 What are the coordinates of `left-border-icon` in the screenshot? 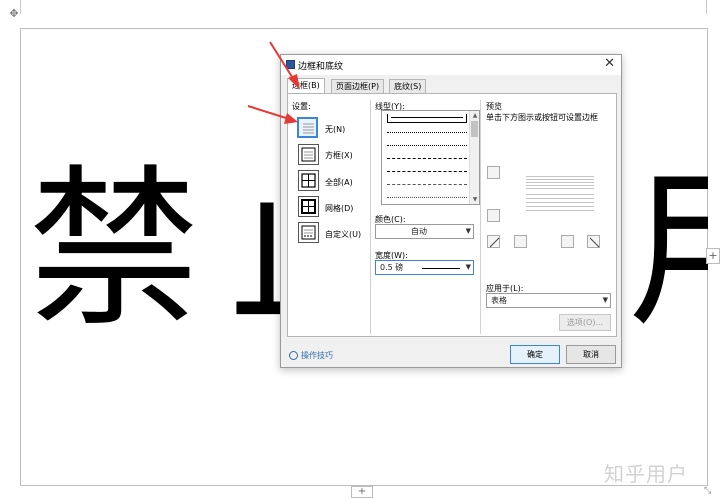 It's located at (520, 241).